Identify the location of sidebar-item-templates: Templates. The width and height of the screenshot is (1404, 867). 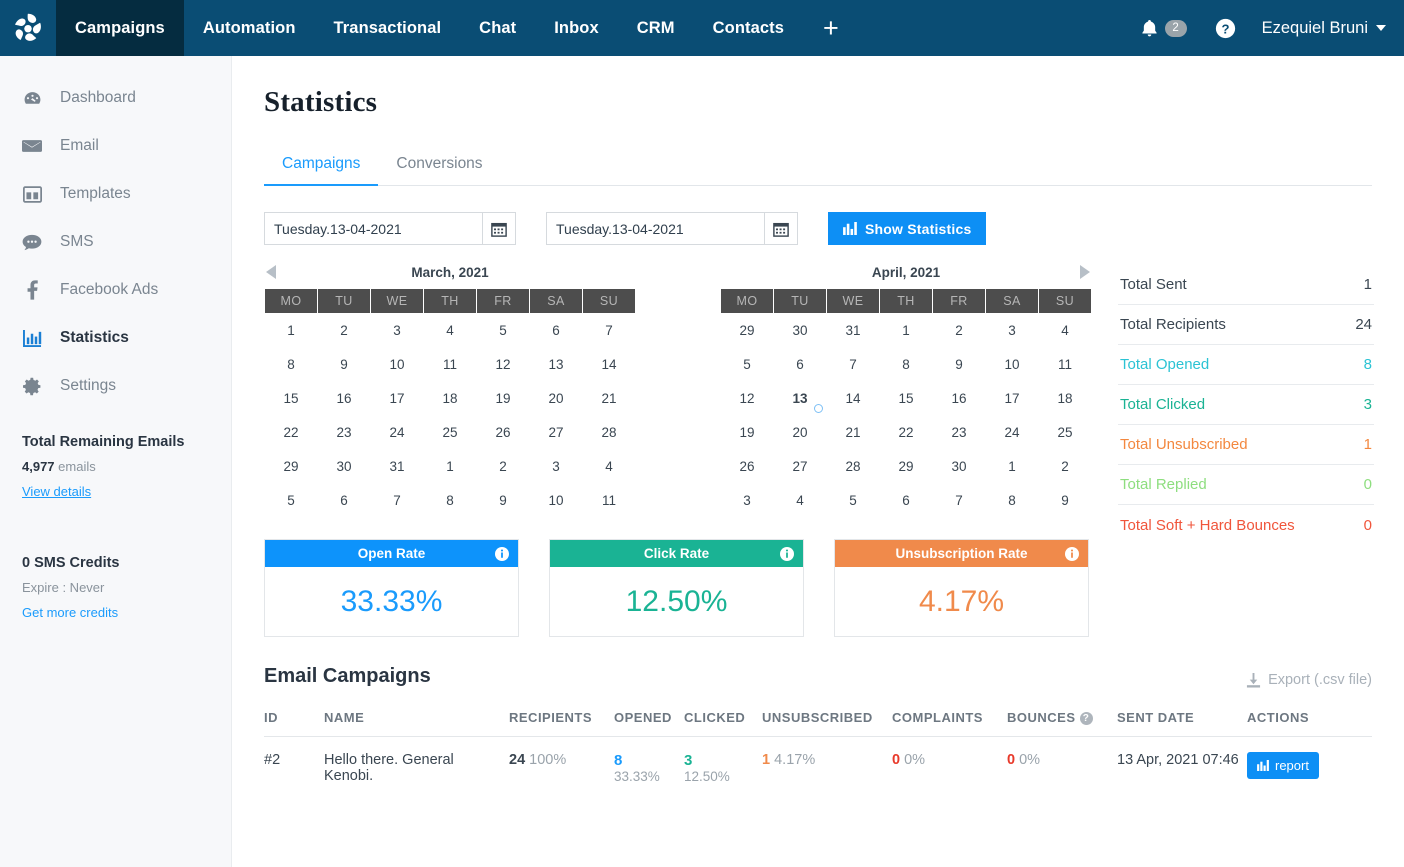
(115, 194).